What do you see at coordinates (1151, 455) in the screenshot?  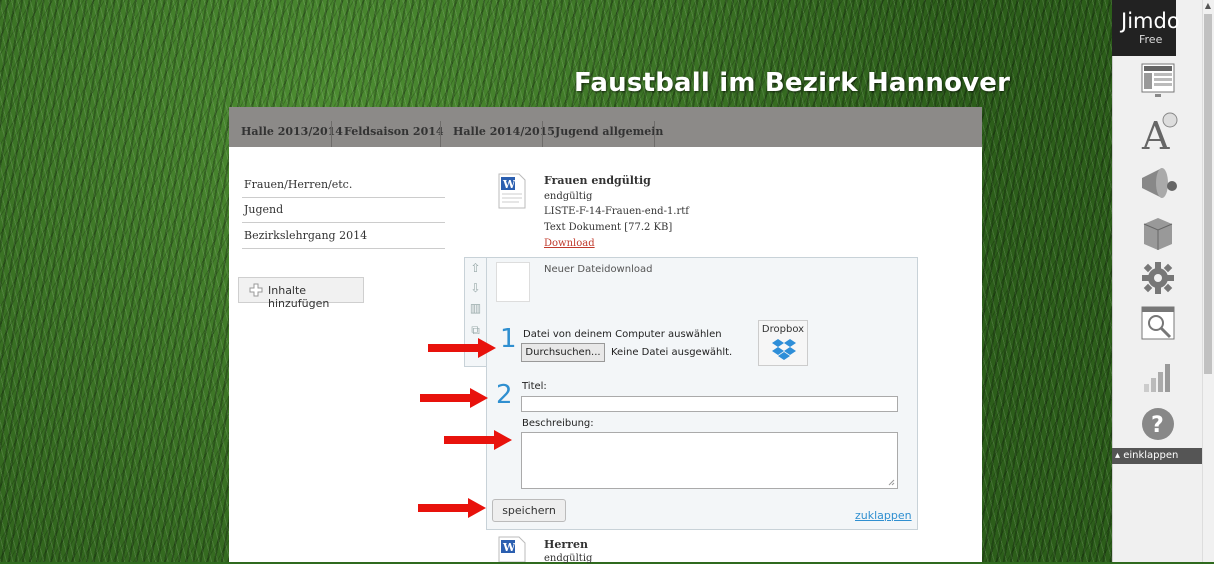 I see `collapse-label: einklappen` at bounding box center [1151, 455].